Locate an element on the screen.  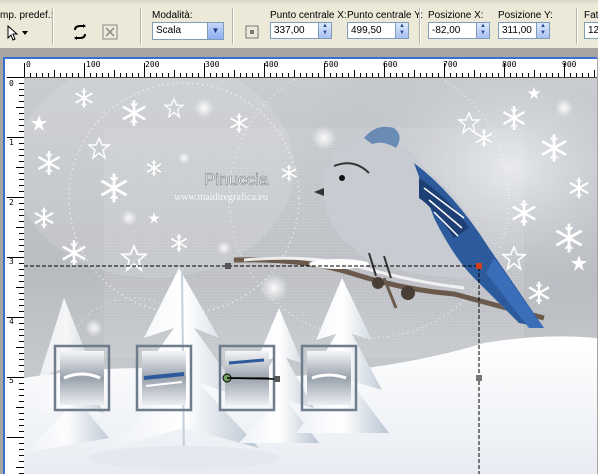
center-y-spinner: ▲ ▼ is located at coordinates (401, 30).